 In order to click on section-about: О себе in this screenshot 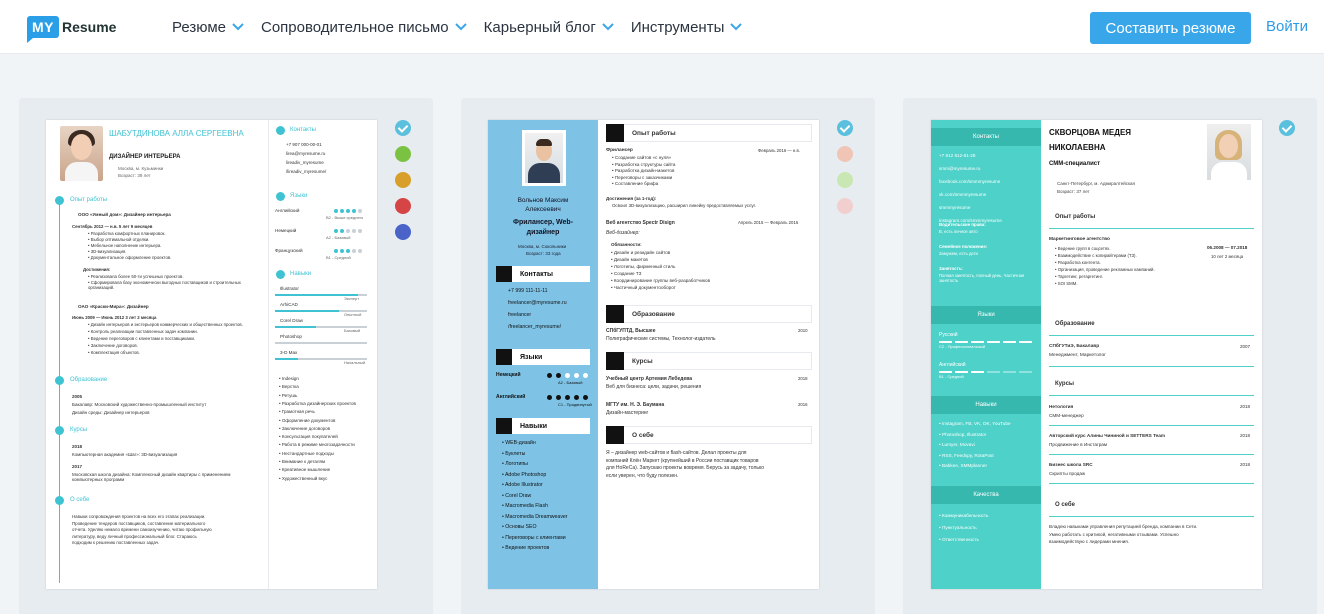, I will do `click(80, 500)`.